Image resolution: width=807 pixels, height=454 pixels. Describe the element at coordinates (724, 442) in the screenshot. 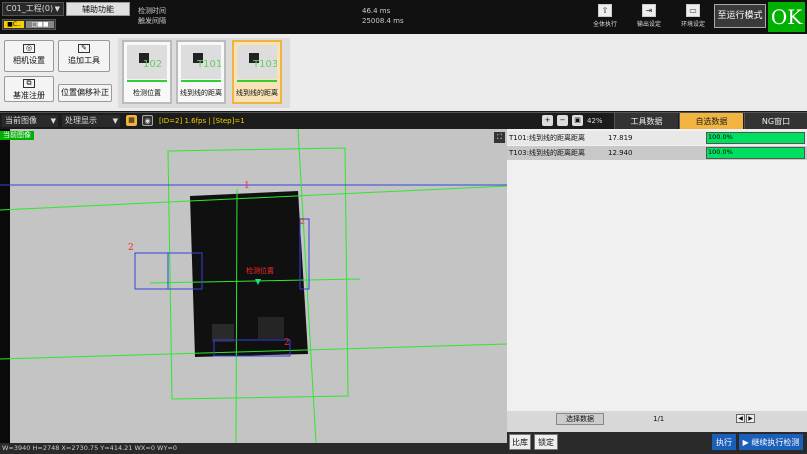

I see `execute-button: 执行` at that location.